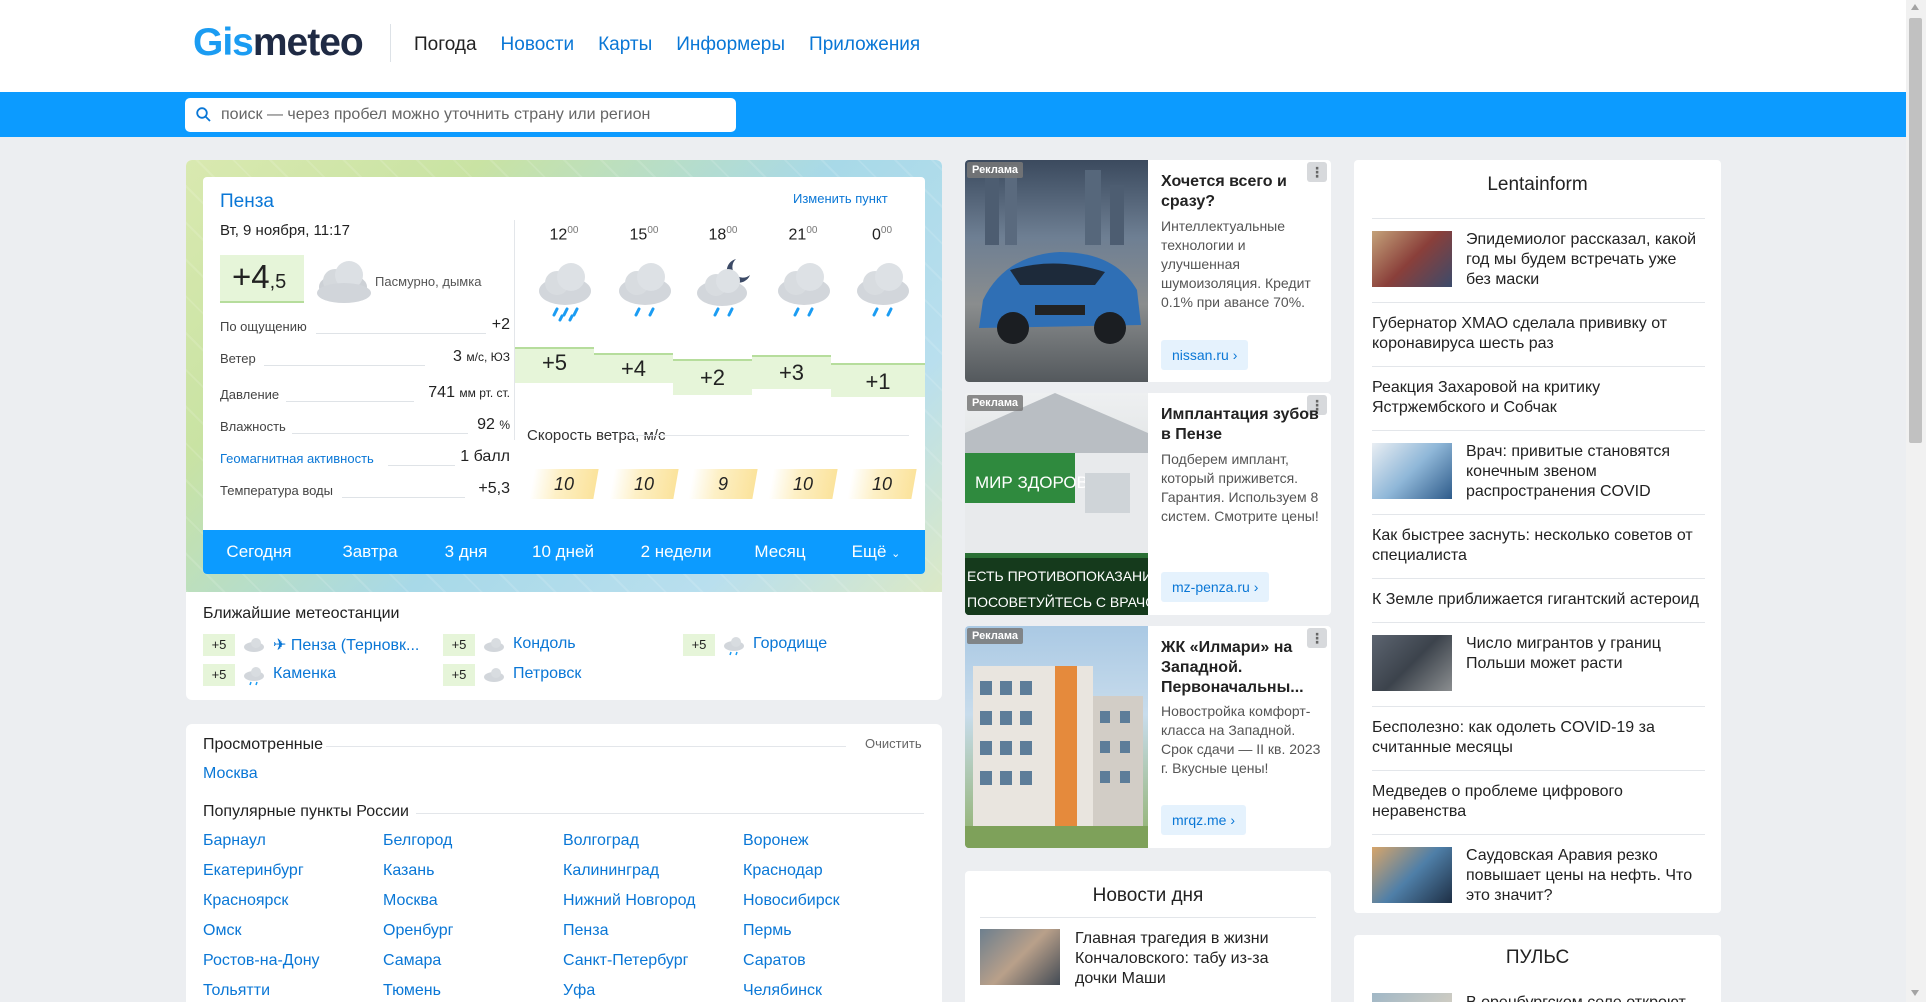  I want to click on gismeteo-logo: Gismeteo, so click(278, 42).